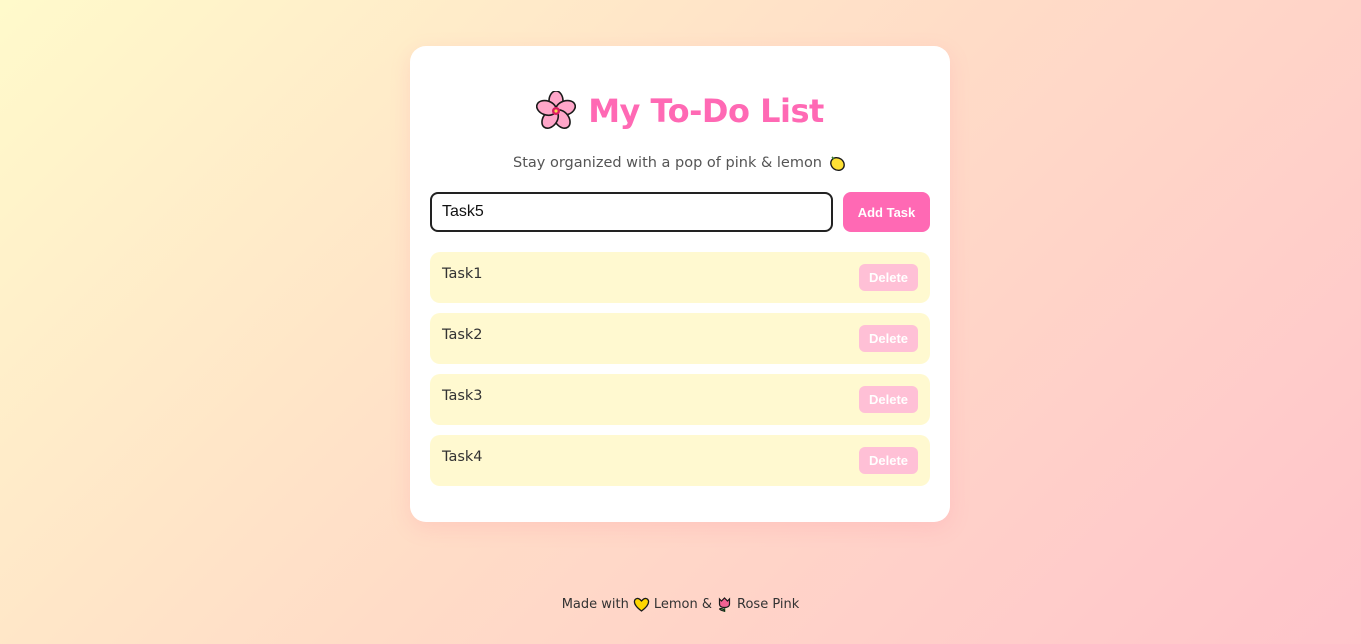 Image resolution: width=1361 pixels, height=644 pixels. I want to click on title-row: My To-Do List, so click(680, 111).